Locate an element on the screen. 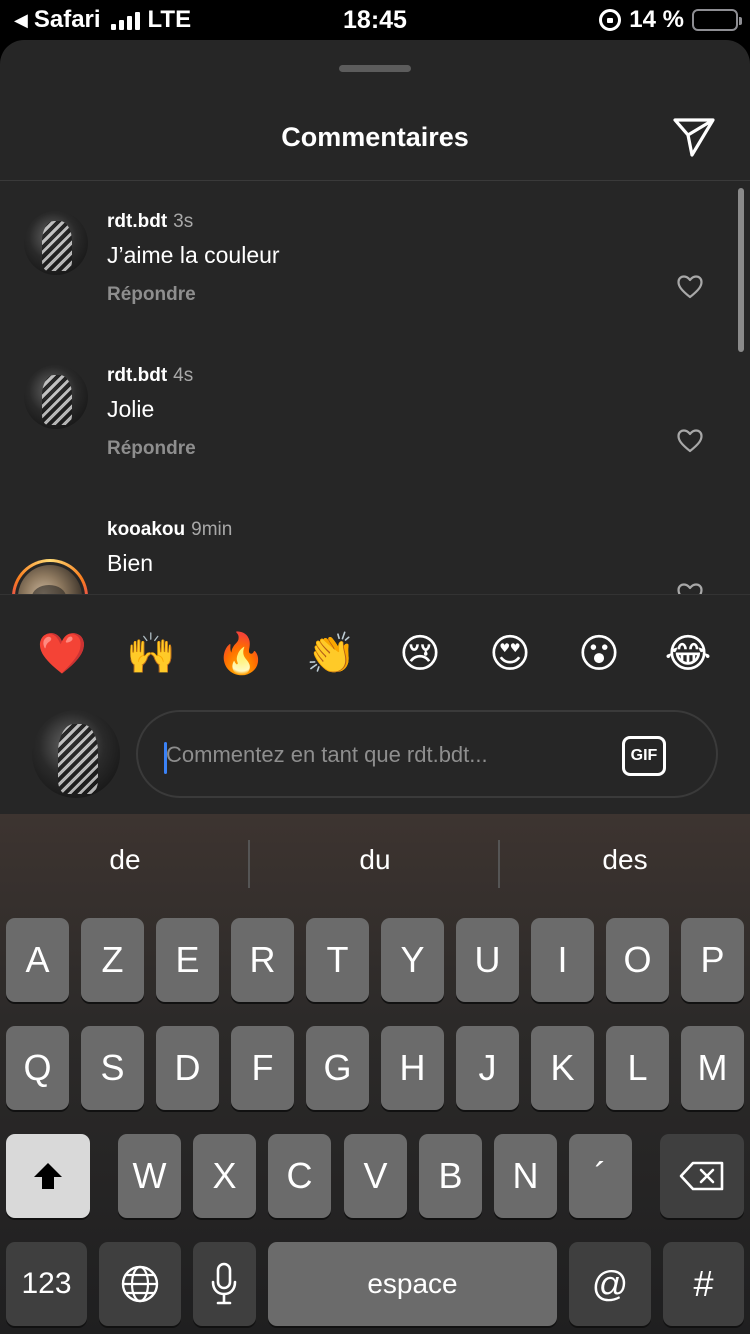 The image size is (750, 1334). key-j: J is located at coordinates (487, 1068).